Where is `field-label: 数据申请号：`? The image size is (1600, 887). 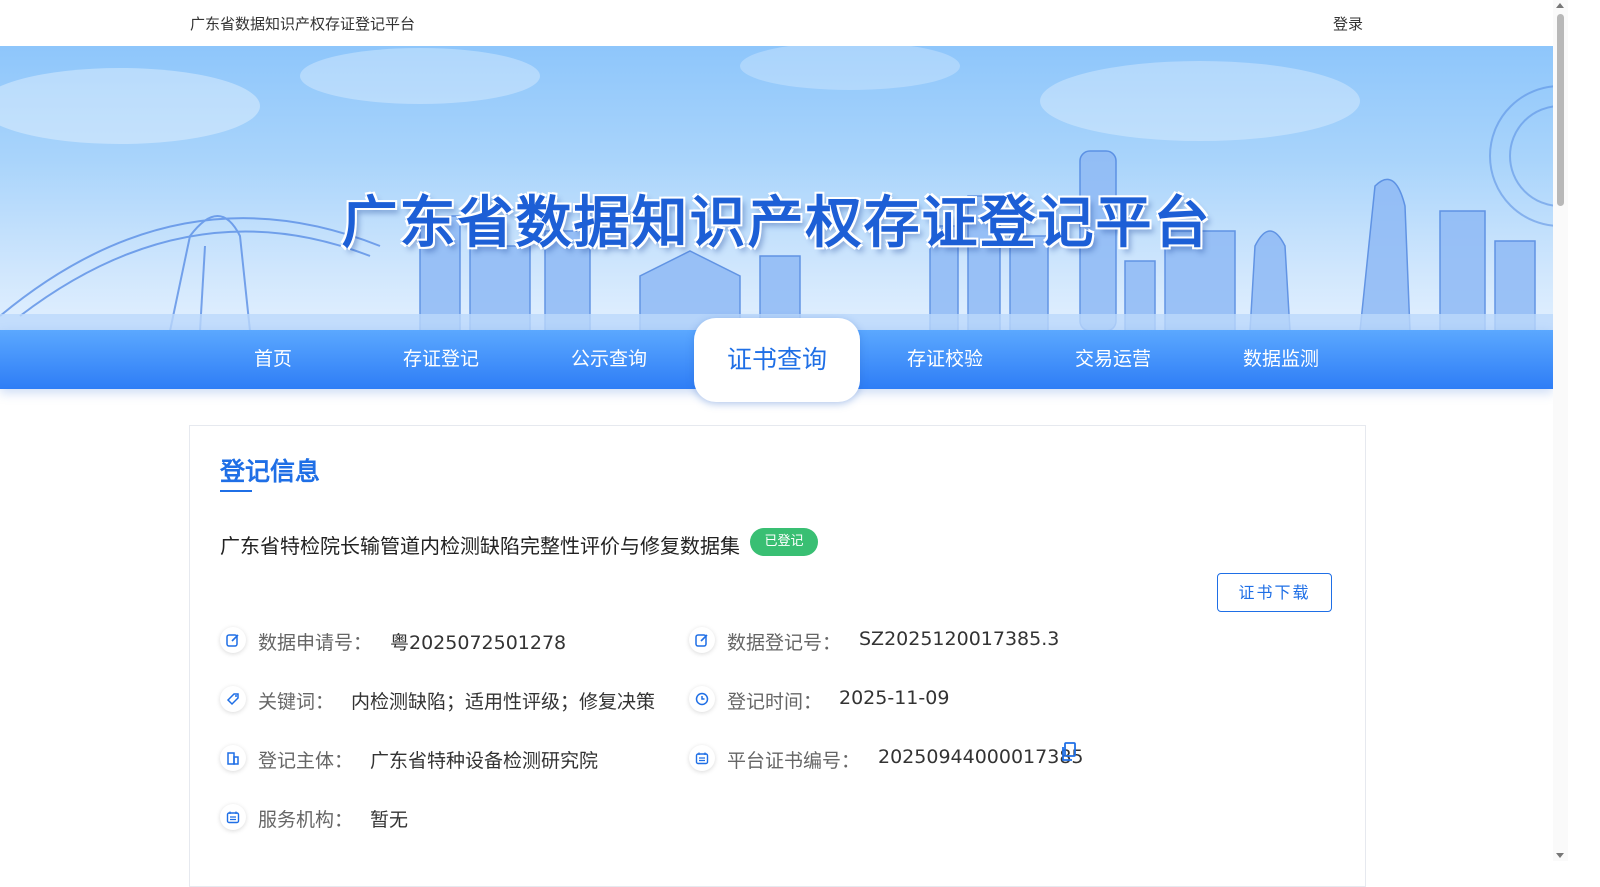 field-label: 数据申请号： is located at coordinates (315, 643).